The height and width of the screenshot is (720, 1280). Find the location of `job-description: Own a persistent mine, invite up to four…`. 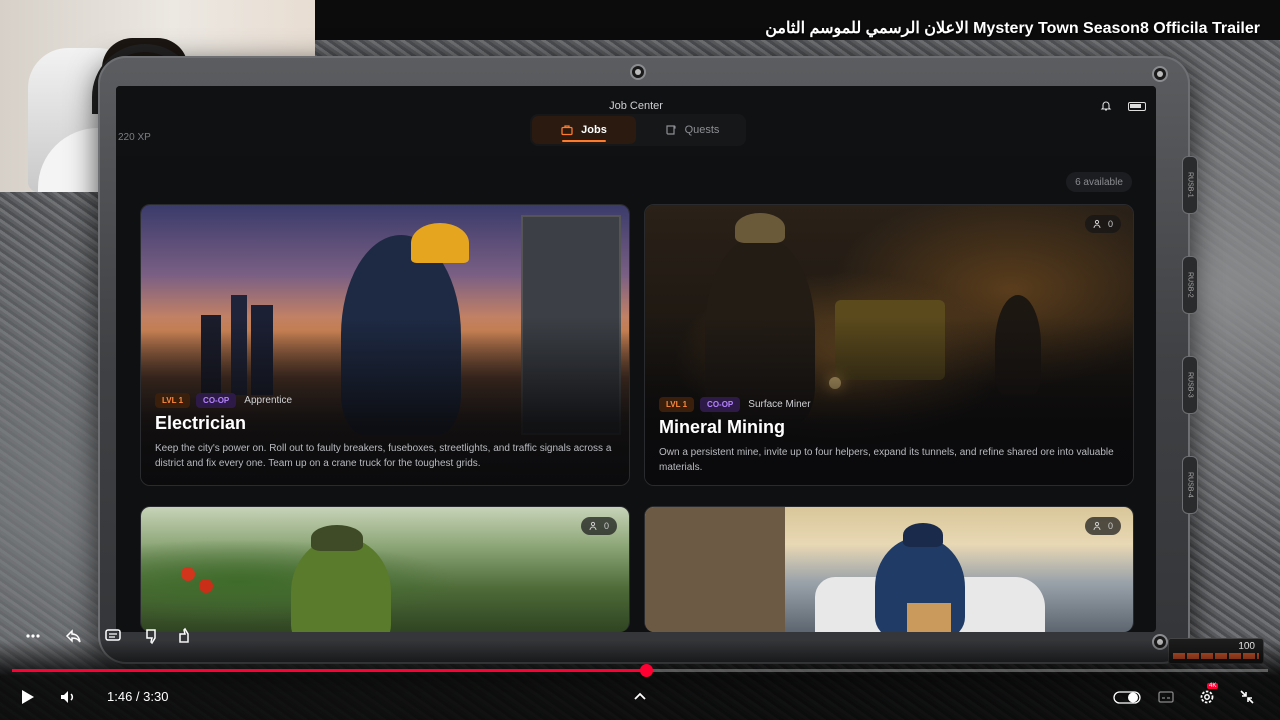

job-description: Own a persistent mine, invite up to four… is located at coordinates (886, 460).